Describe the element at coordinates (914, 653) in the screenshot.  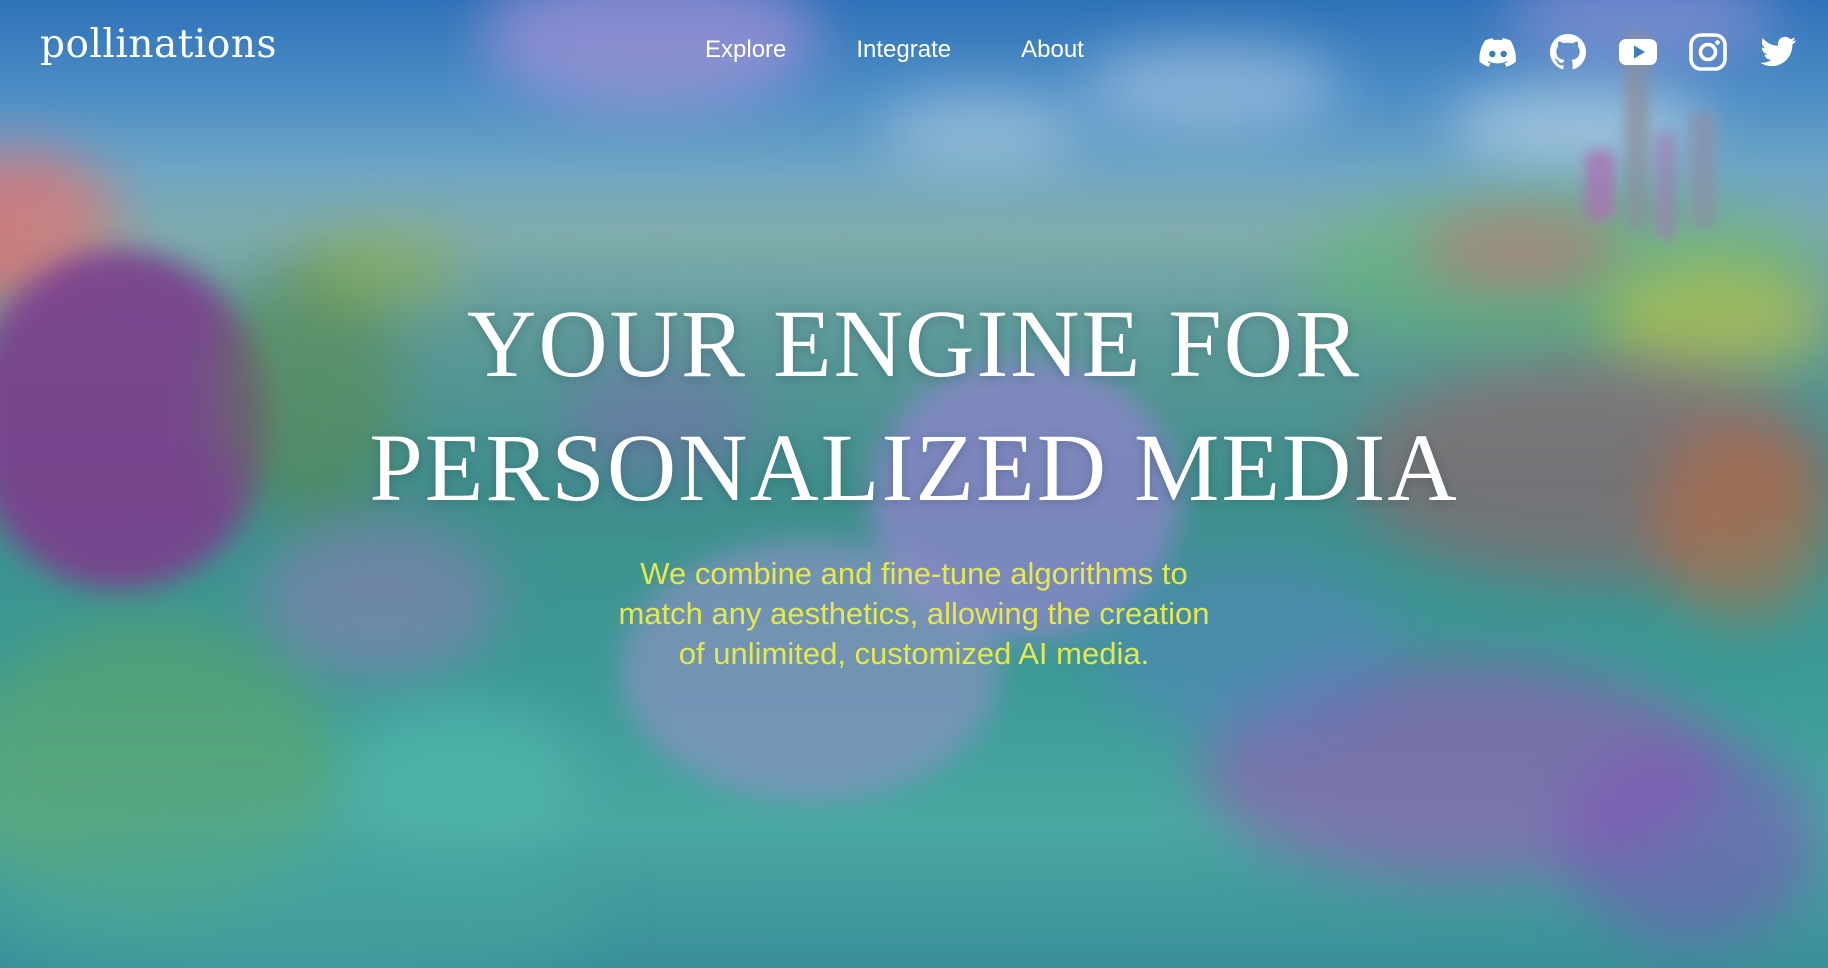
I see `hero-subtitle-line-3: of unlimited, customized AI media.` at that location.